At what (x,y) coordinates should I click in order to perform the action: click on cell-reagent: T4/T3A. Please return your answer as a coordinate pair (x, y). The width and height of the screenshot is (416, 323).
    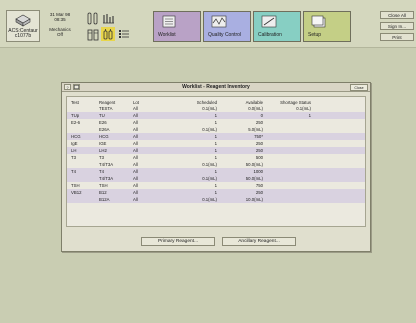
    Looking at the image, I should click on (116, 178).